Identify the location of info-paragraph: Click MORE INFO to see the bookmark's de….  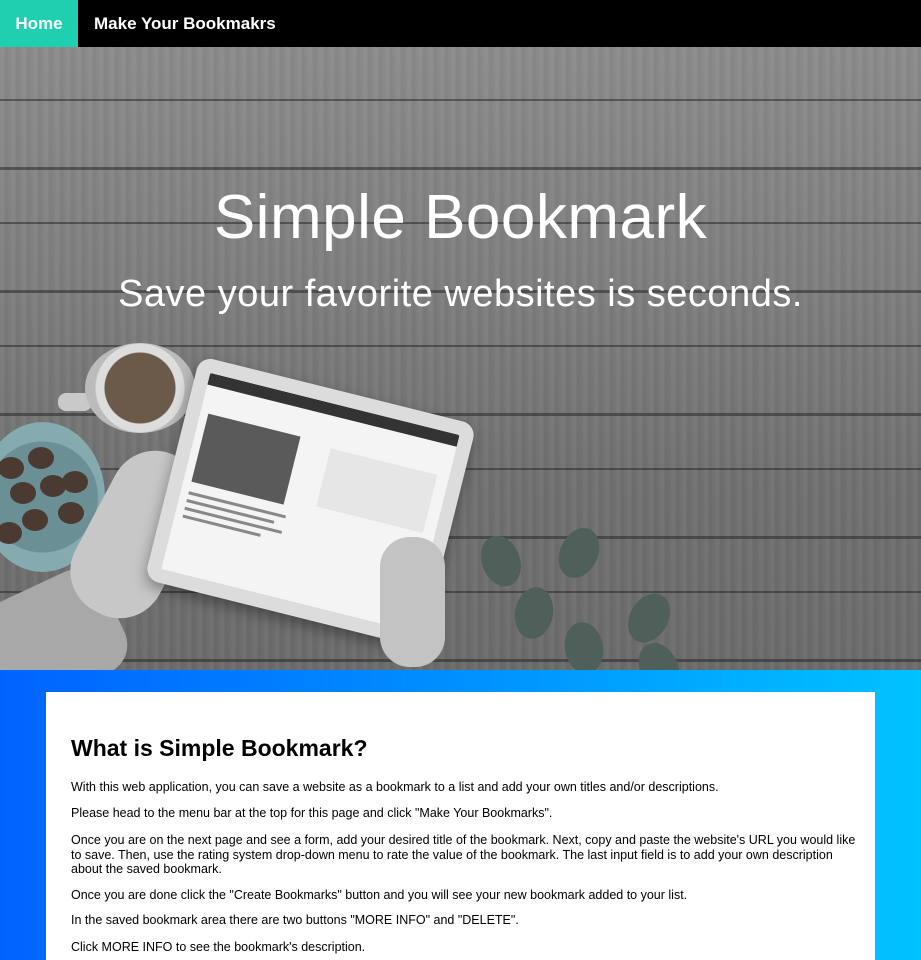
(218, 947).